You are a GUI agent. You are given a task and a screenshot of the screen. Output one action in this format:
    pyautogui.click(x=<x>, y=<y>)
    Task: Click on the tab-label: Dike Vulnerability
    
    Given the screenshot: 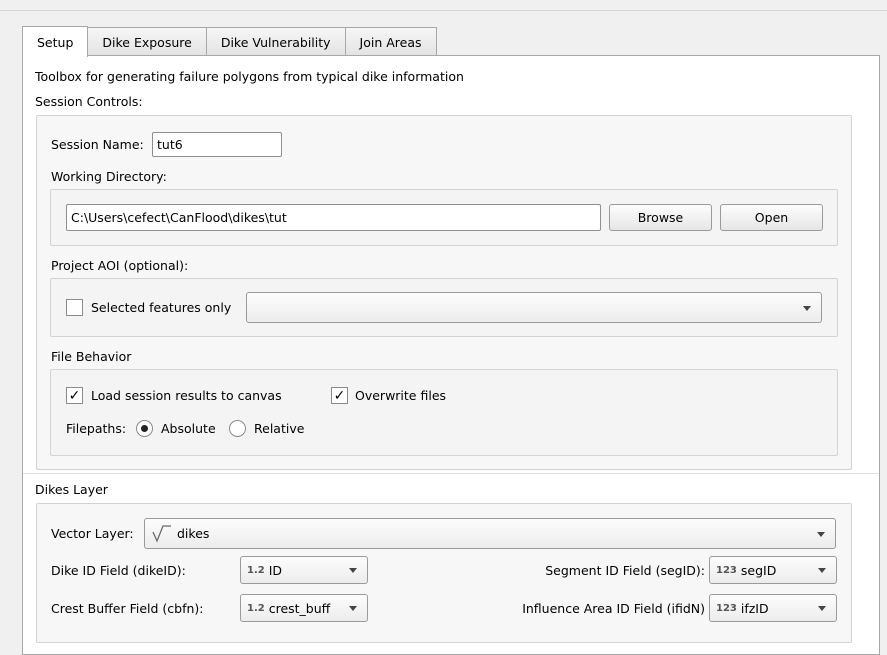 What is the action you would take?
    pyautogui.click(x=275, y=42)
    